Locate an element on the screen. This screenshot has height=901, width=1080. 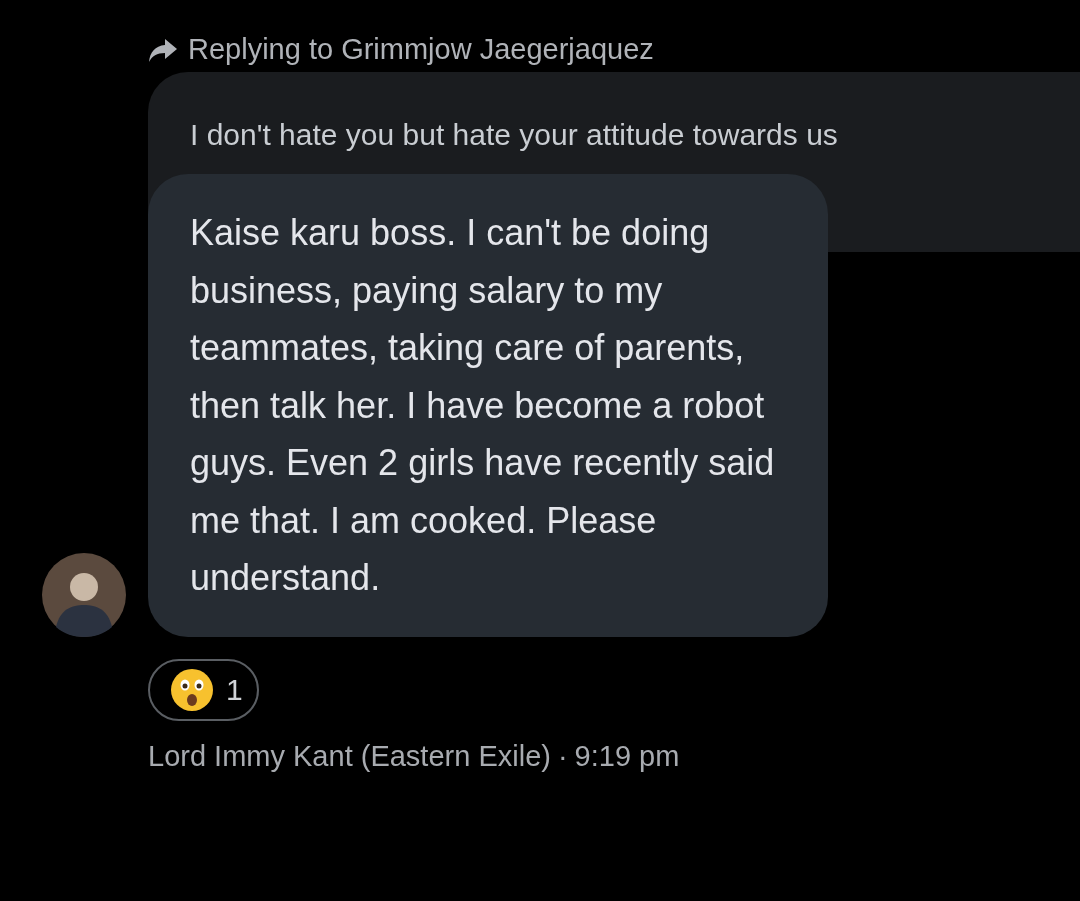
message-time: 9:19 pm is located at coordinates (627, 756).